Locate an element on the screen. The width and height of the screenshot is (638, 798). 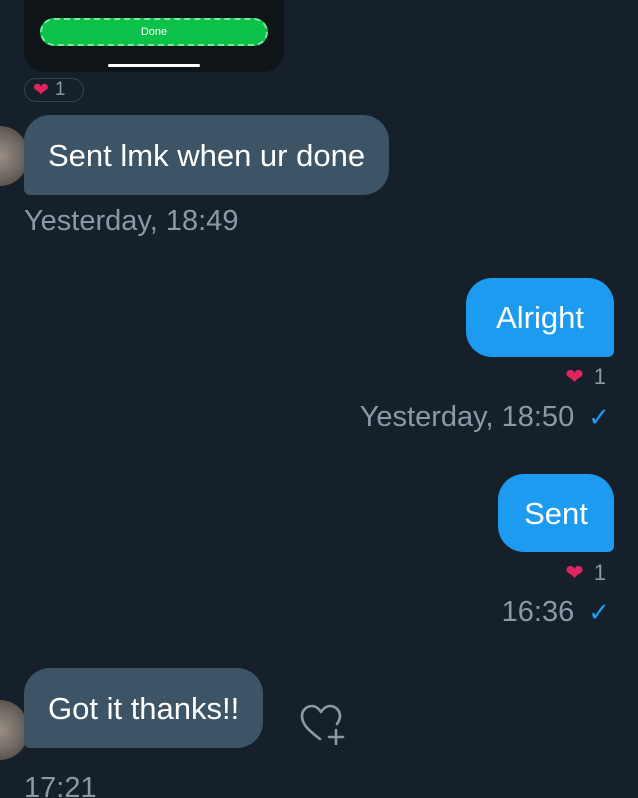
add-reaction-icon is located at coordinates (323, 724).